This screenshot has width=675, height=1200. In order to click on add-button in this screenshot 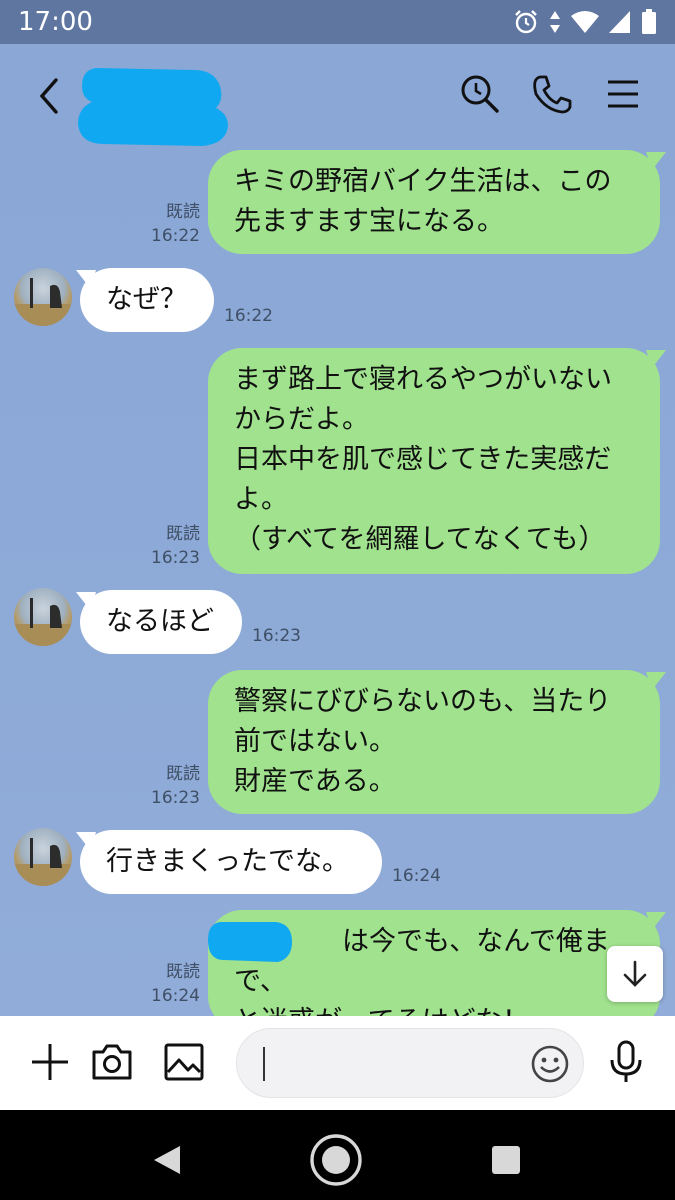, I will do `click(50, 1062)`.